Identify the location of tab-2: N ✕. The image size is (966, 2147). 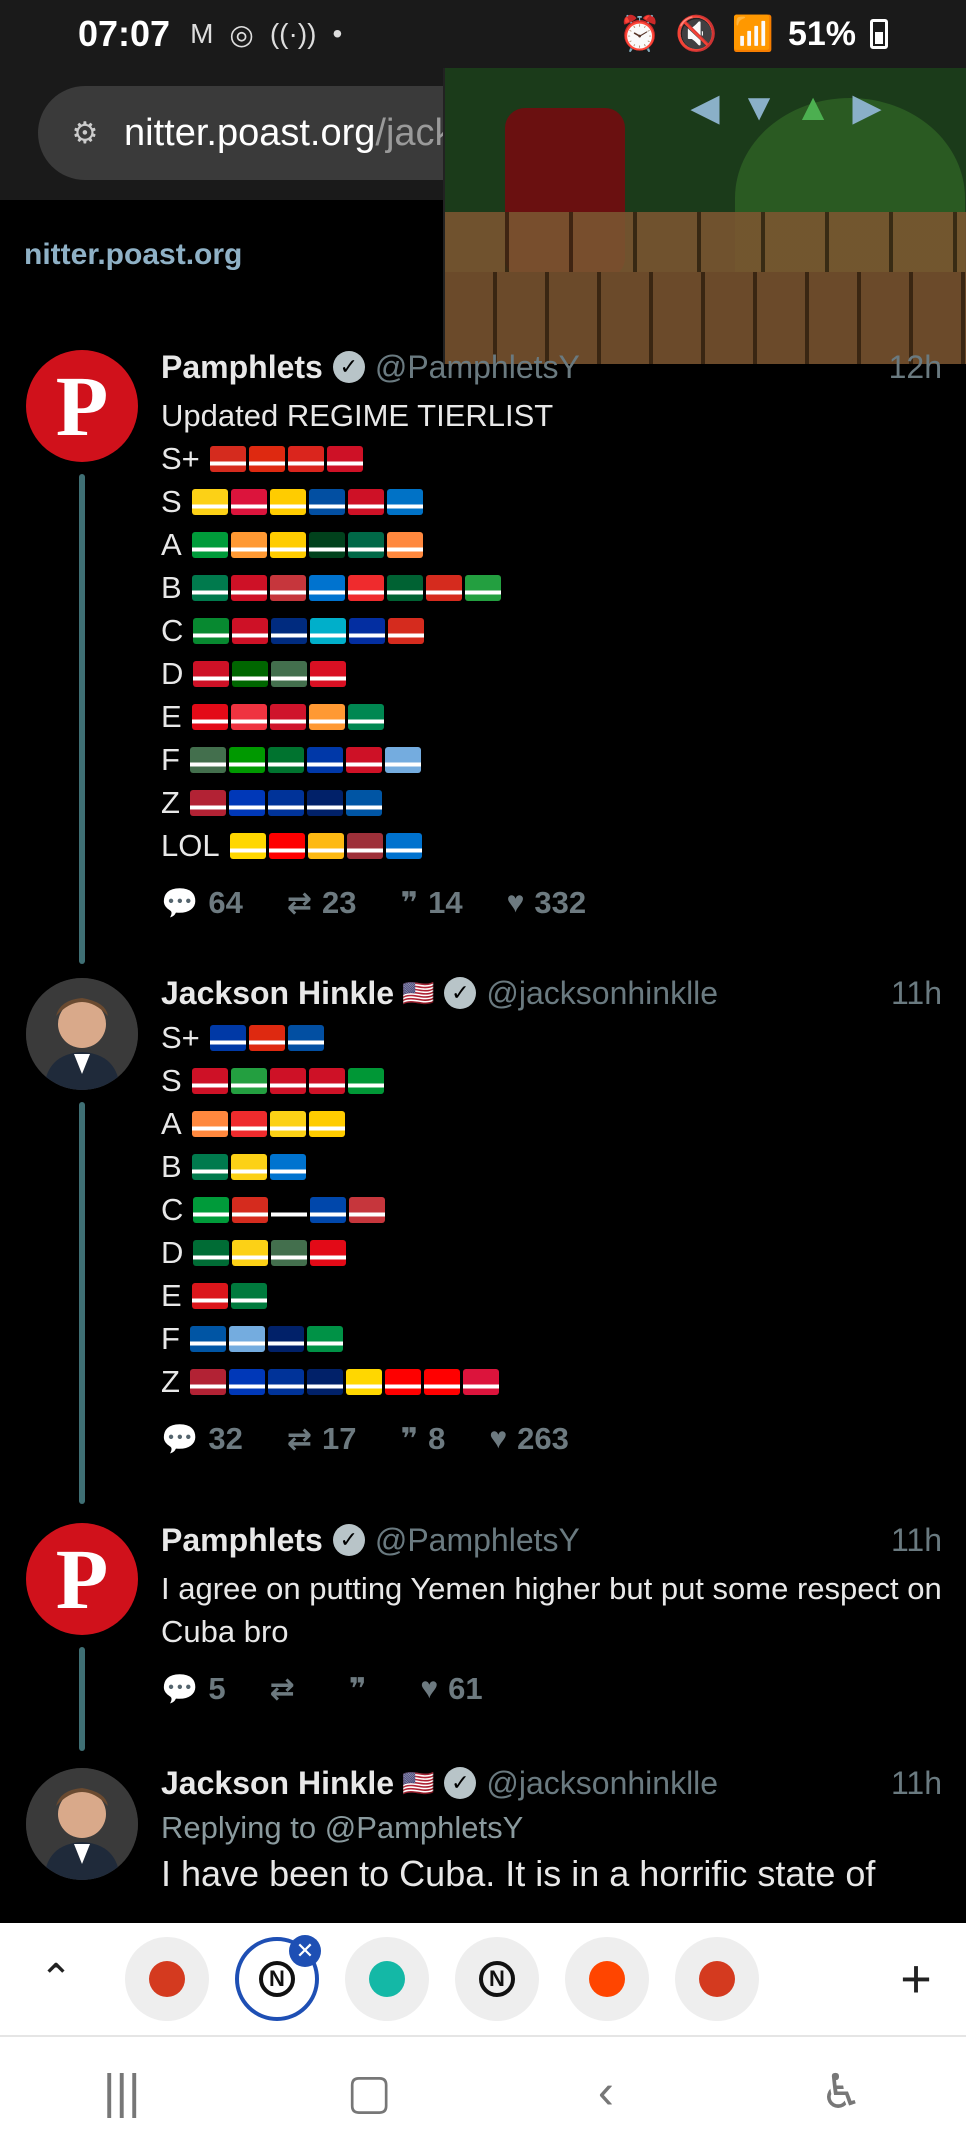
(278, 1978).